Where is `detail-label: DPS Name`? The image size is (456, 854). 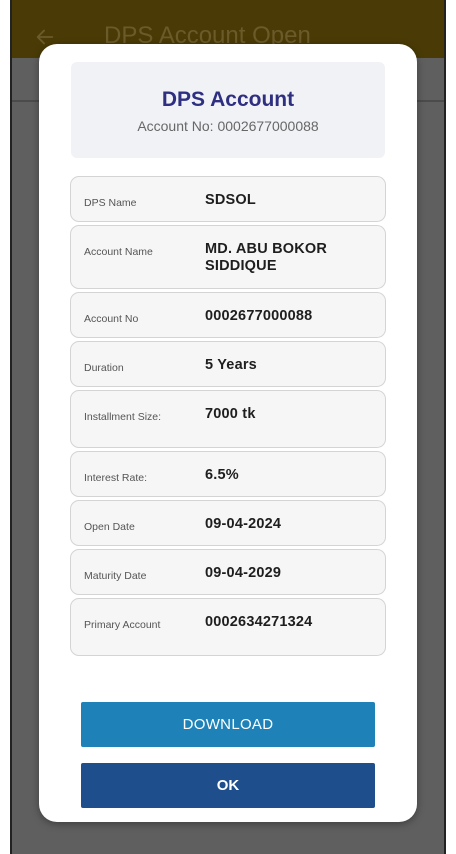 detail-label: DPS Name is located at coordinates (110, 203).